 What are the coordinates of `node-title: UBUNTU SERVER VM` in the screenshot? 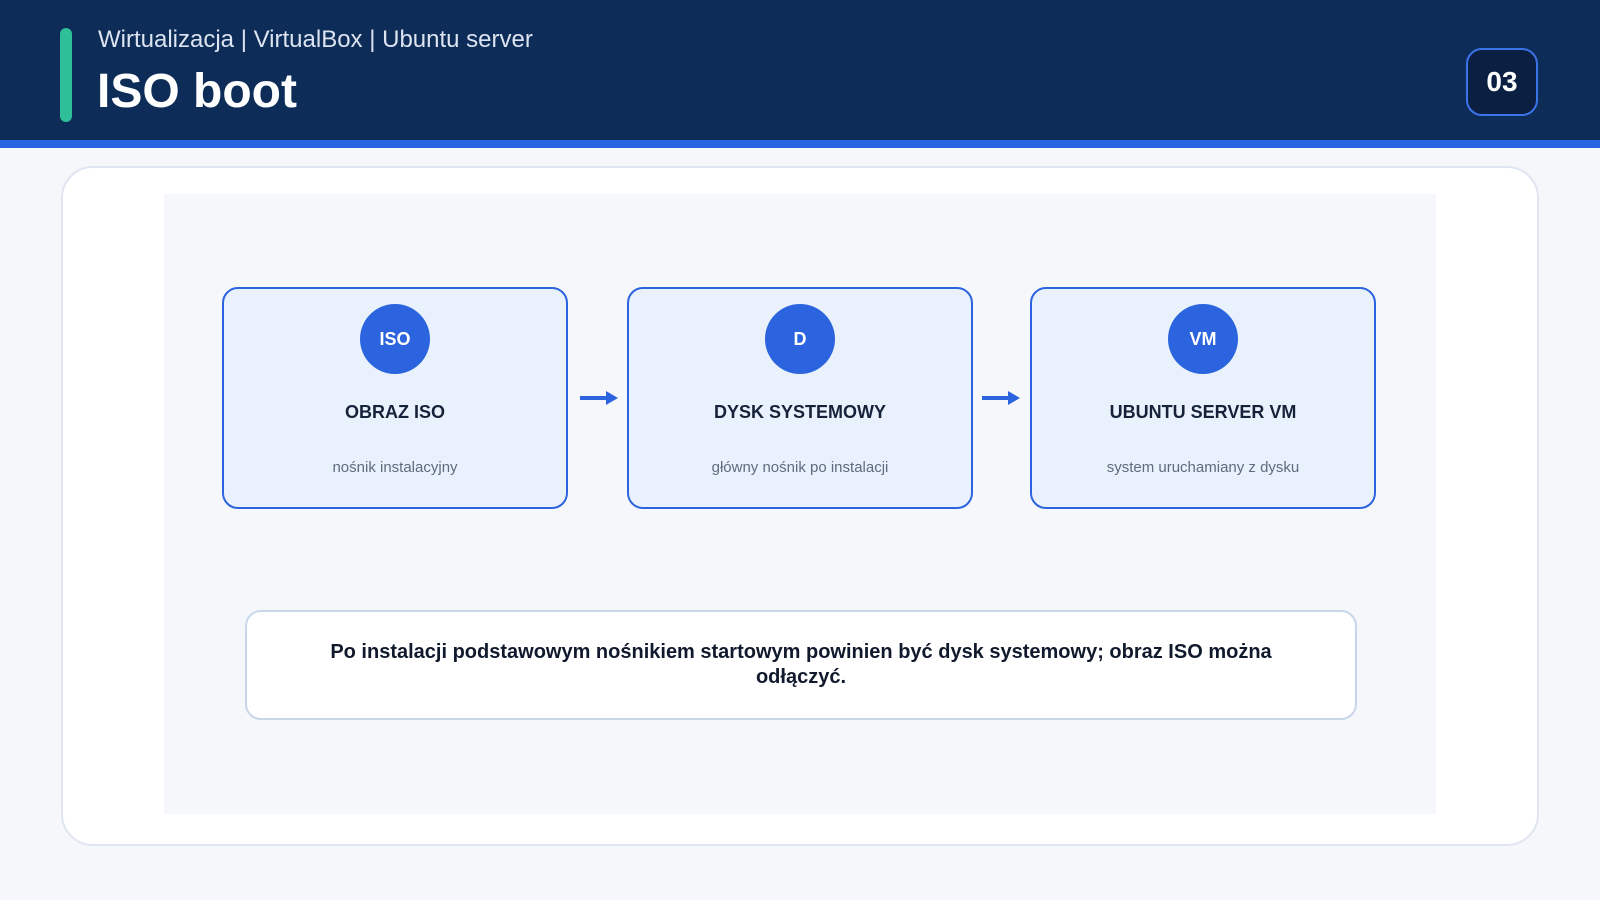 It's located at (1203, 412).